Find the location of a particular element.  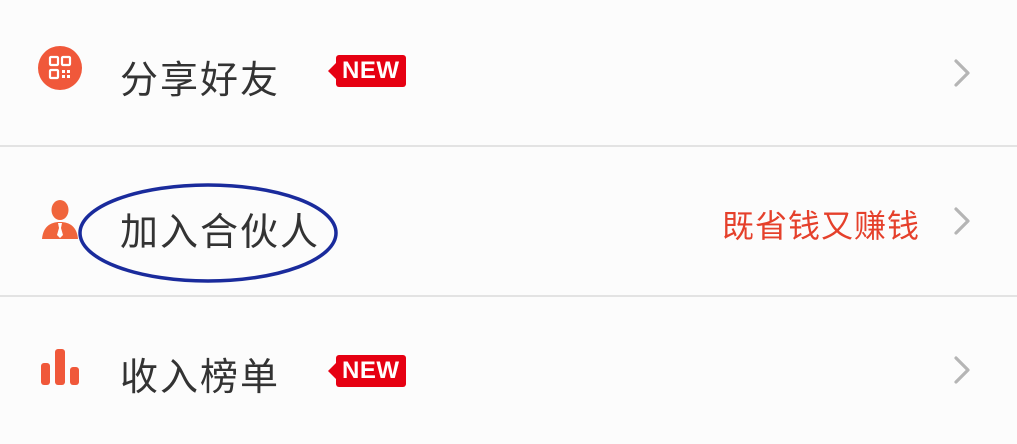

bar-chart-icon is located at coordinates (60, 367).